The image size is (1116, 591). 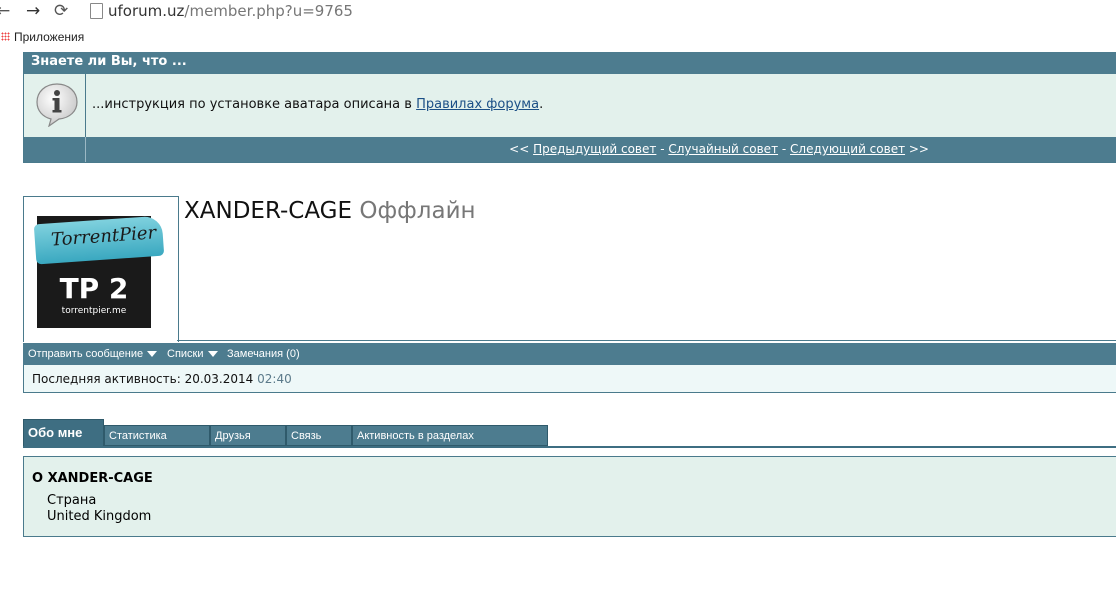 I want to click on reload-icon: ⟳, so click(x=61, y=11).